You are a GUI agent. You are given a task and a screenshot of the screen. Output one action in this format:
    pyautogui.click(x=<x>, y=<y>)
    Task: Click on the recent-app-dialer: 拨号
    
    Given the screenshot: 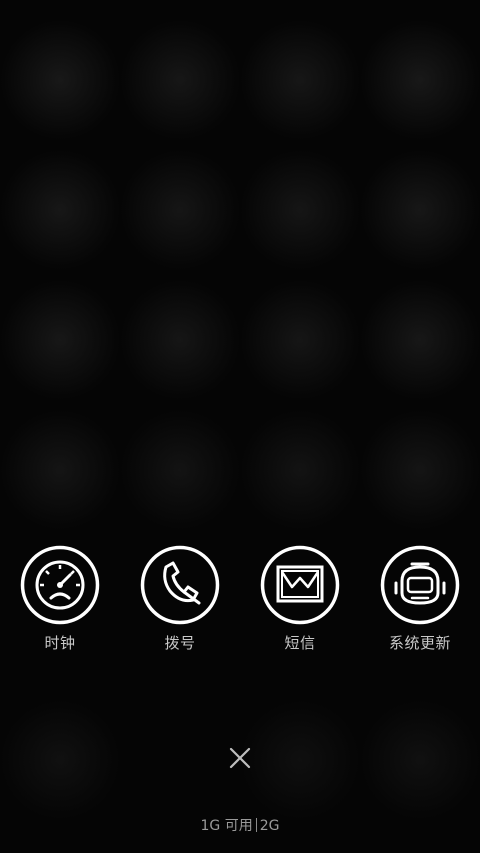 What is the action you would take?
    pyautogui.click(x=180, y=602)
    